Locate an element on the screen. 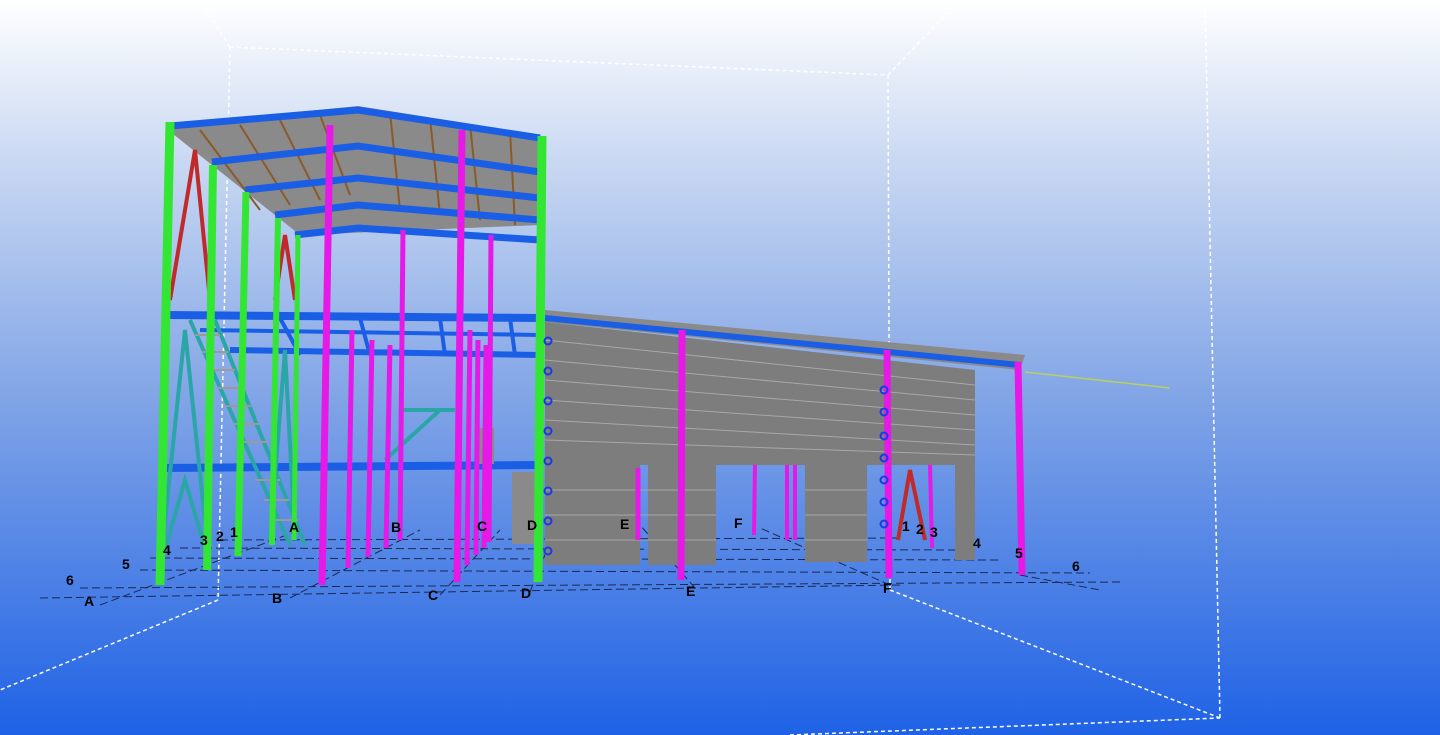 Image resolution: width=1440 pixels, height=735 pixels. grid-label-5-left: 5 is located at coordinates (126, 564).